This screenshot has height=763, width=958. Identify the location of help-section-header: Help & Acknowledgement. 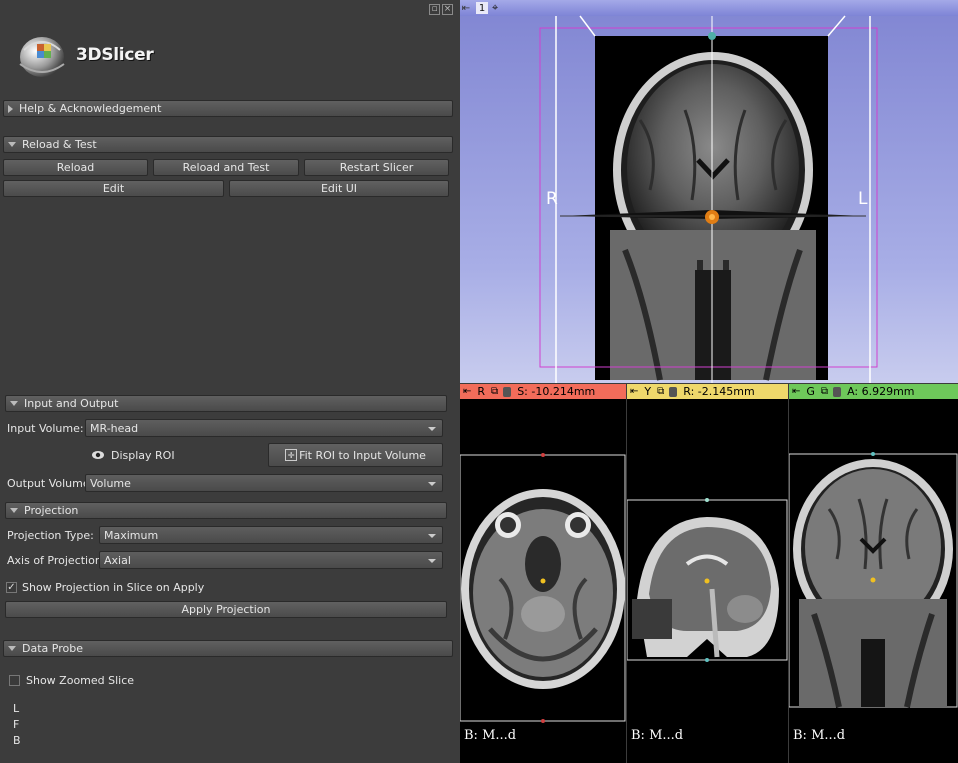
(228, 108).